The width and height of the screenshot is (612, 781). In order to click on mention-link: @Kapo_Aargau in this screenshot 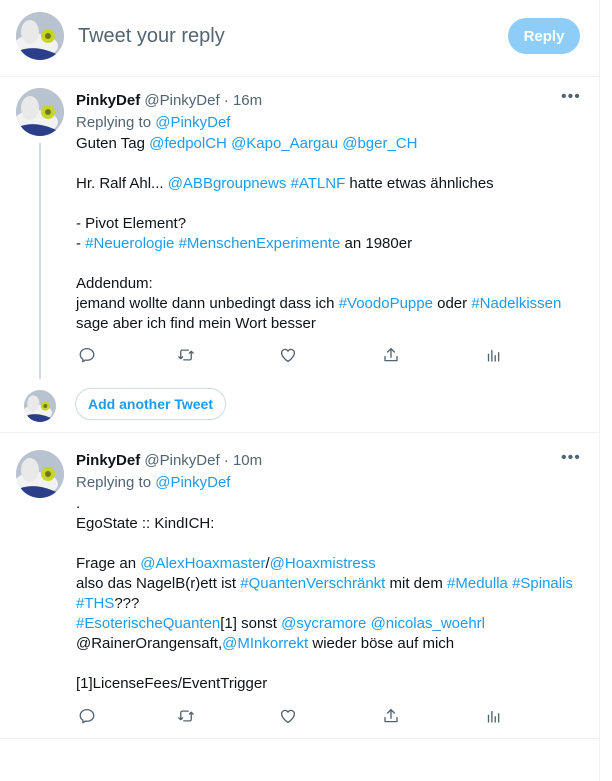, I will do `click(284, 143)`.